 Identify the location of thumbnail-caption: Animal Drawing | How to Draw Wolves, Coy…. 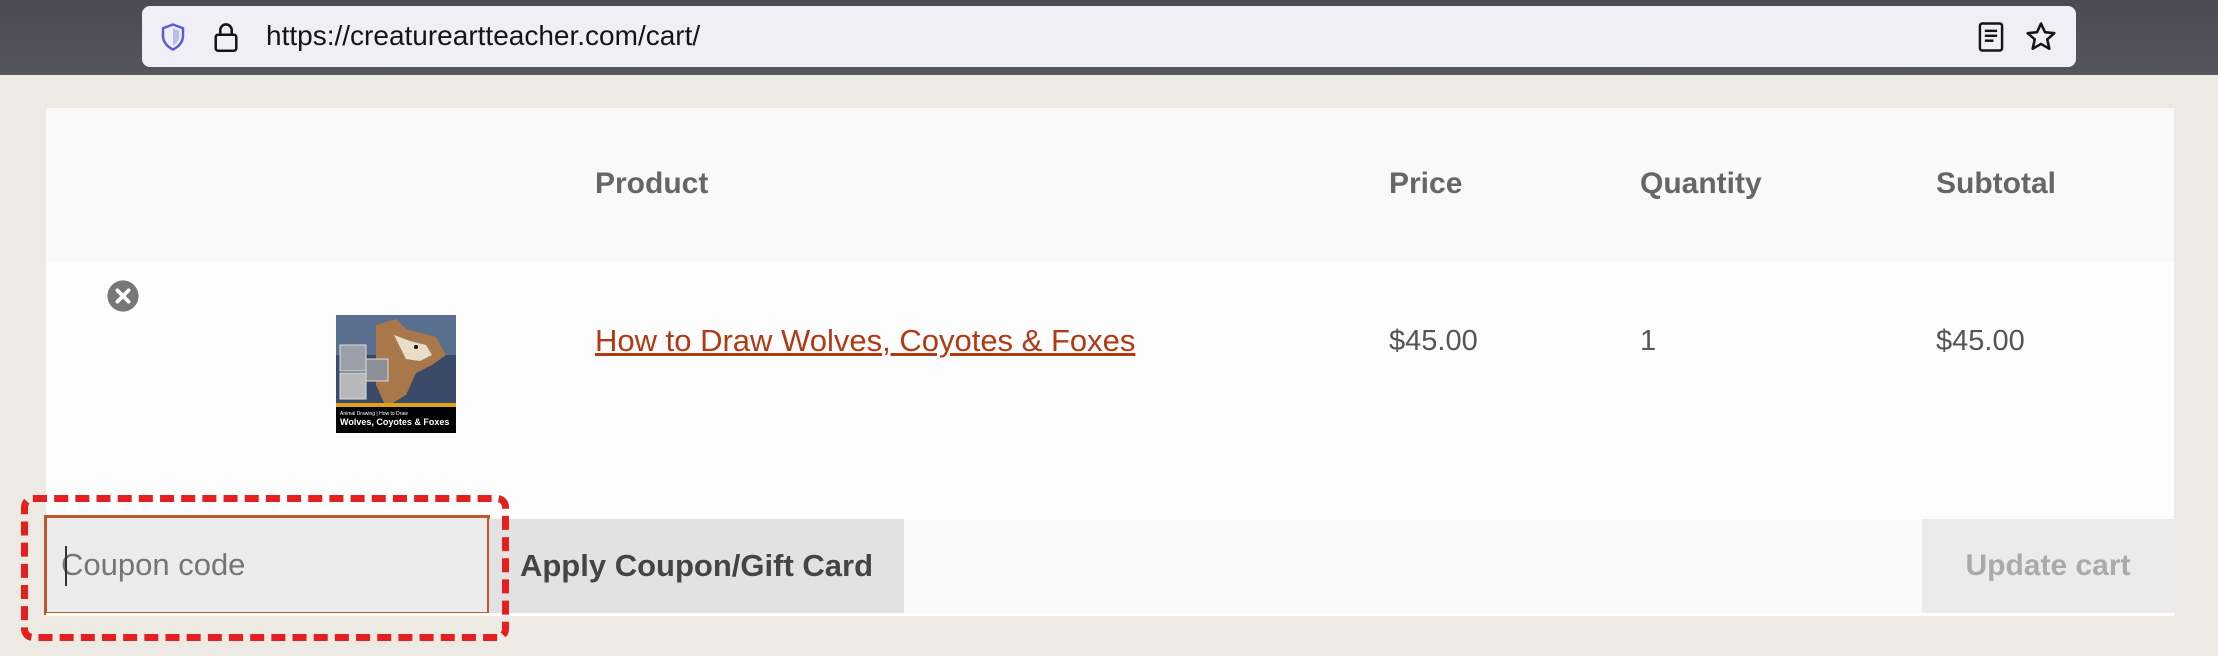
(394, 419).